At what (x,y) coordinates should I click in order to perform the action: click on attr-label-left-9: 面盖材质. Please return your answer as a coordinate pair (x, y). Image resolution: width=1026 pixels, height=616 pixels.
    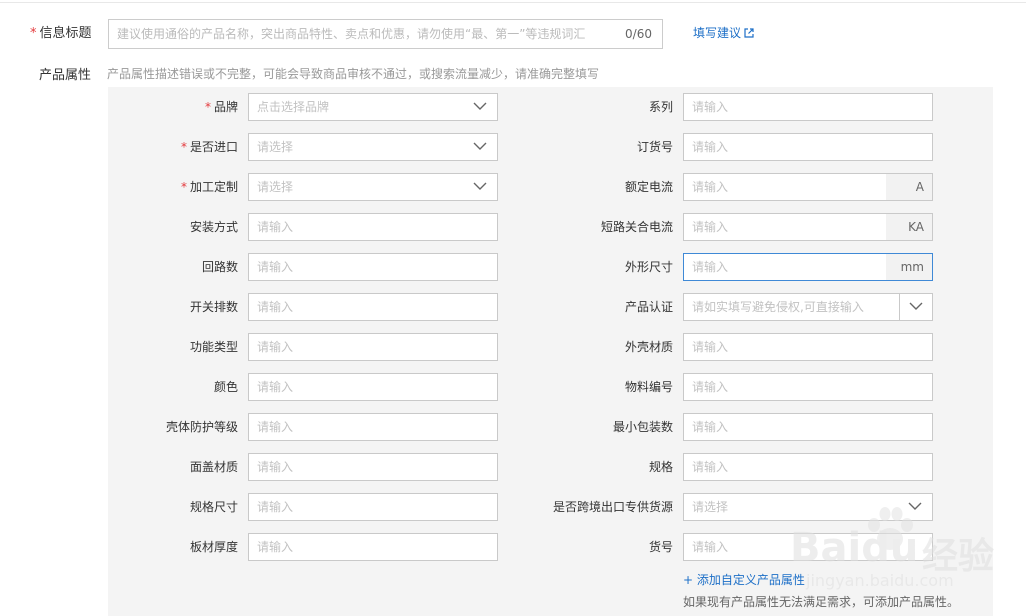
    Looking at the image, I should click on (213, 467).